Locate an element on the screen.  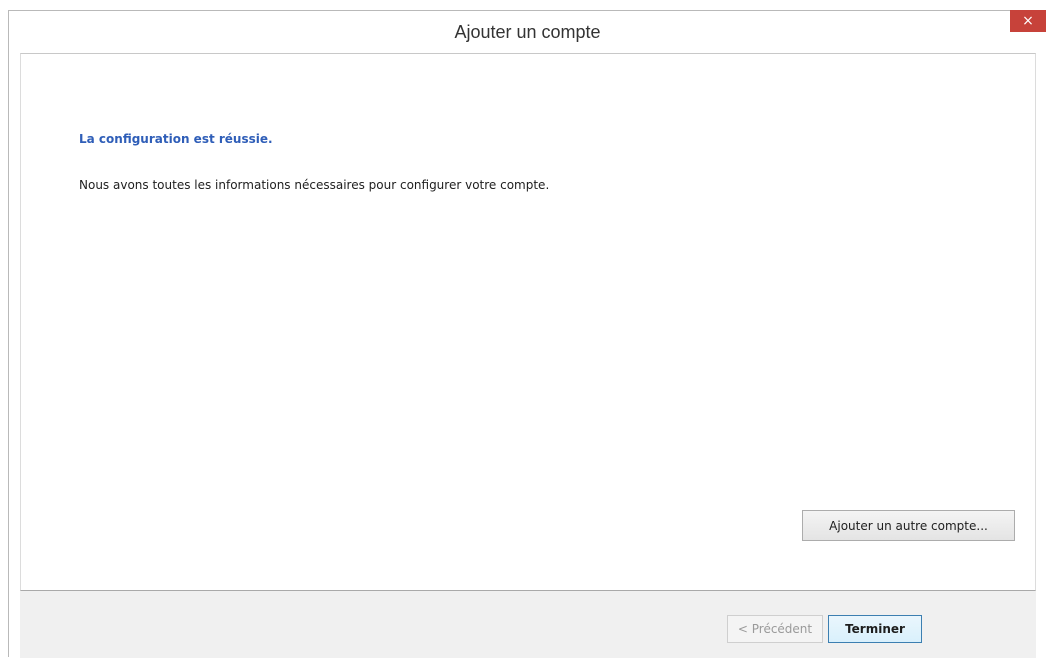
success-heading: La configuration est réussie. is located at coordinates (176, 139).